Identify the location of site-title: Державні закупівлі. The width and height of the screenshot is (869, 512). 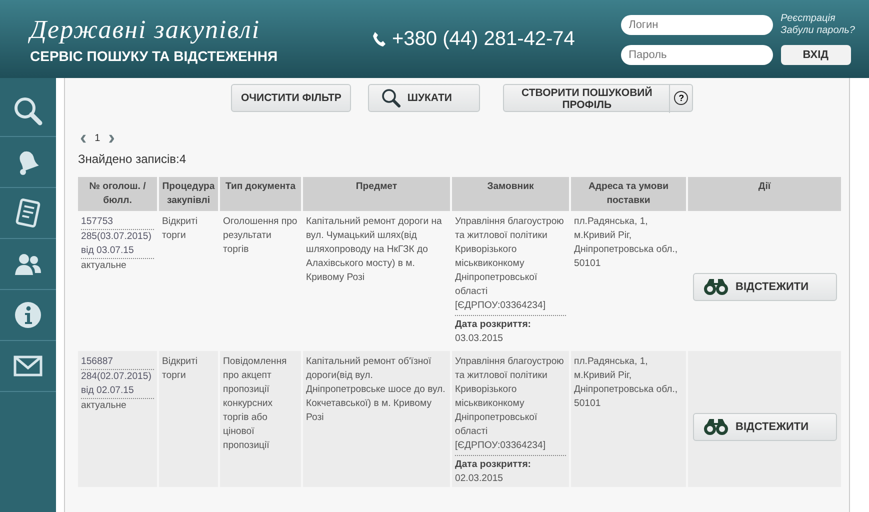
(146, 30).